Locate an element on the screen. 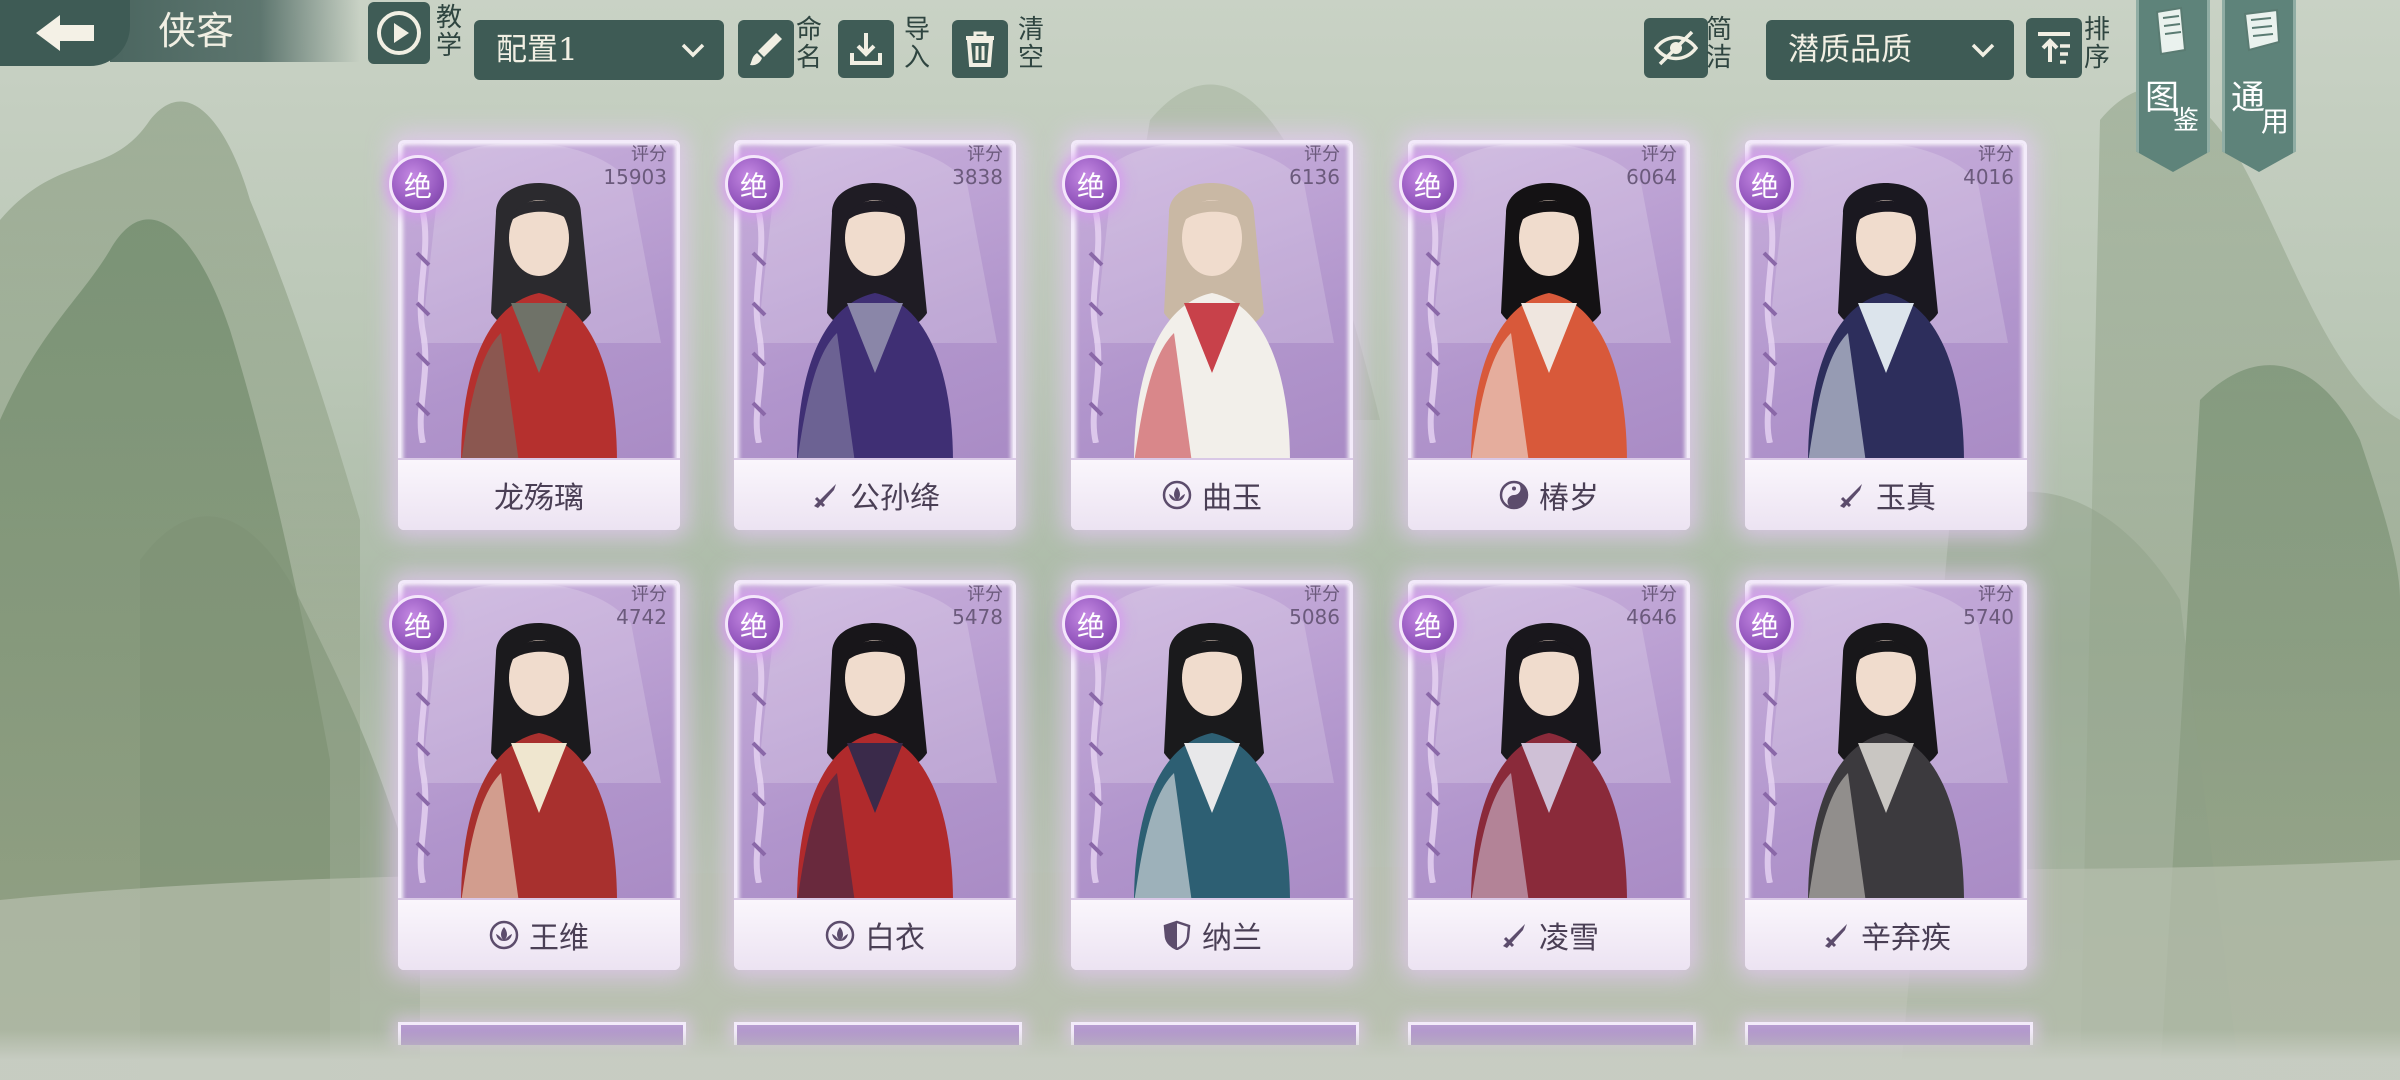 The width and height of the screenshot is (2400, 1080). brush-icon is located at coordinates (766, 49).